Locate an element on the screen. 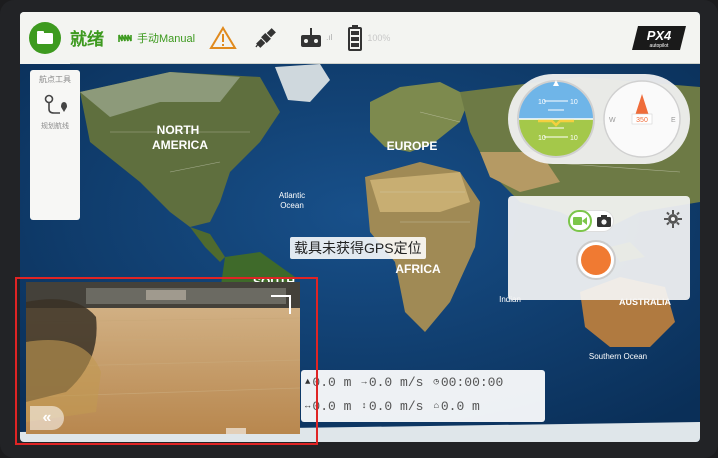  compass-rose: 350 W E is located at coordinates (642, 119).